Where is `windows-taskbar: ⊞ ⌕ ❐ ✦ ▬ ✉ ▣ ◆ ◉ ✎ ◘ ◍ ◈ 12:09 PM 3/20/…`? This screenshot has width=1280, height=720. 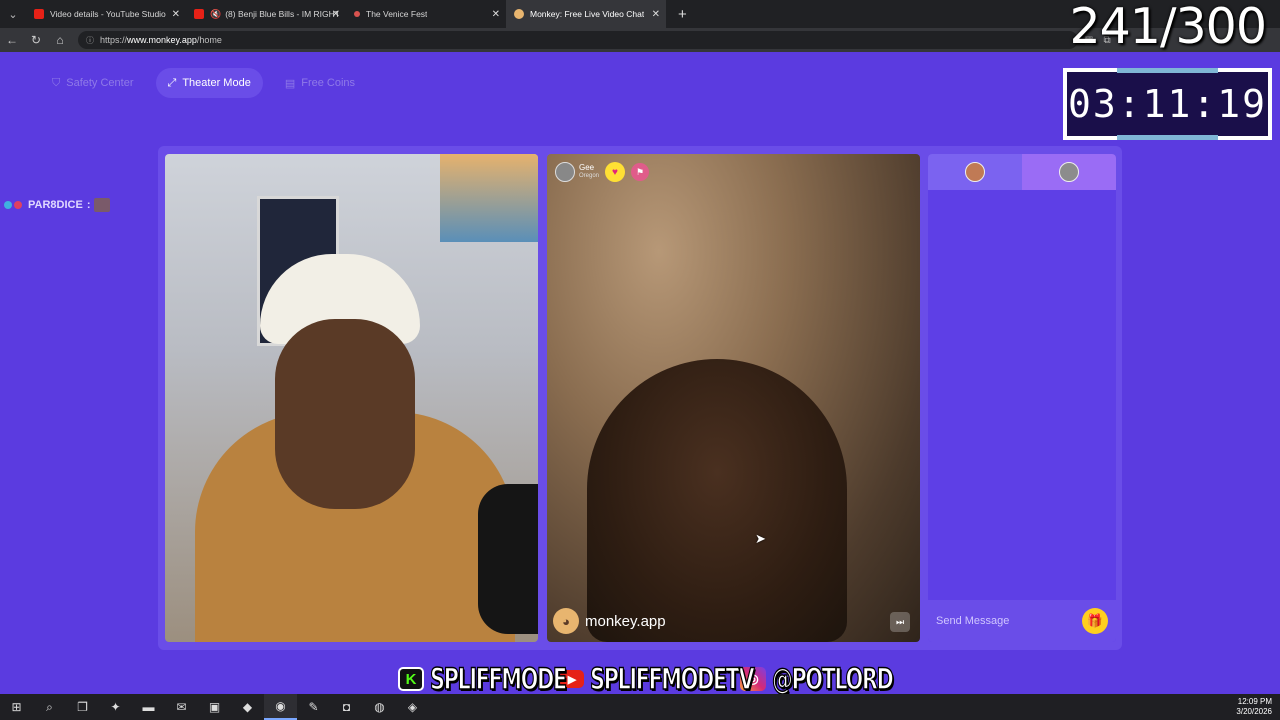 windows-taskbar: ⊞ ⌕ ❐ ✦ ▬ ✉ ▣ ◆ ◉ ✎ ◘ ◍ ◈ 12:09 PM 3/20/… is located at coordinates (640, 707).